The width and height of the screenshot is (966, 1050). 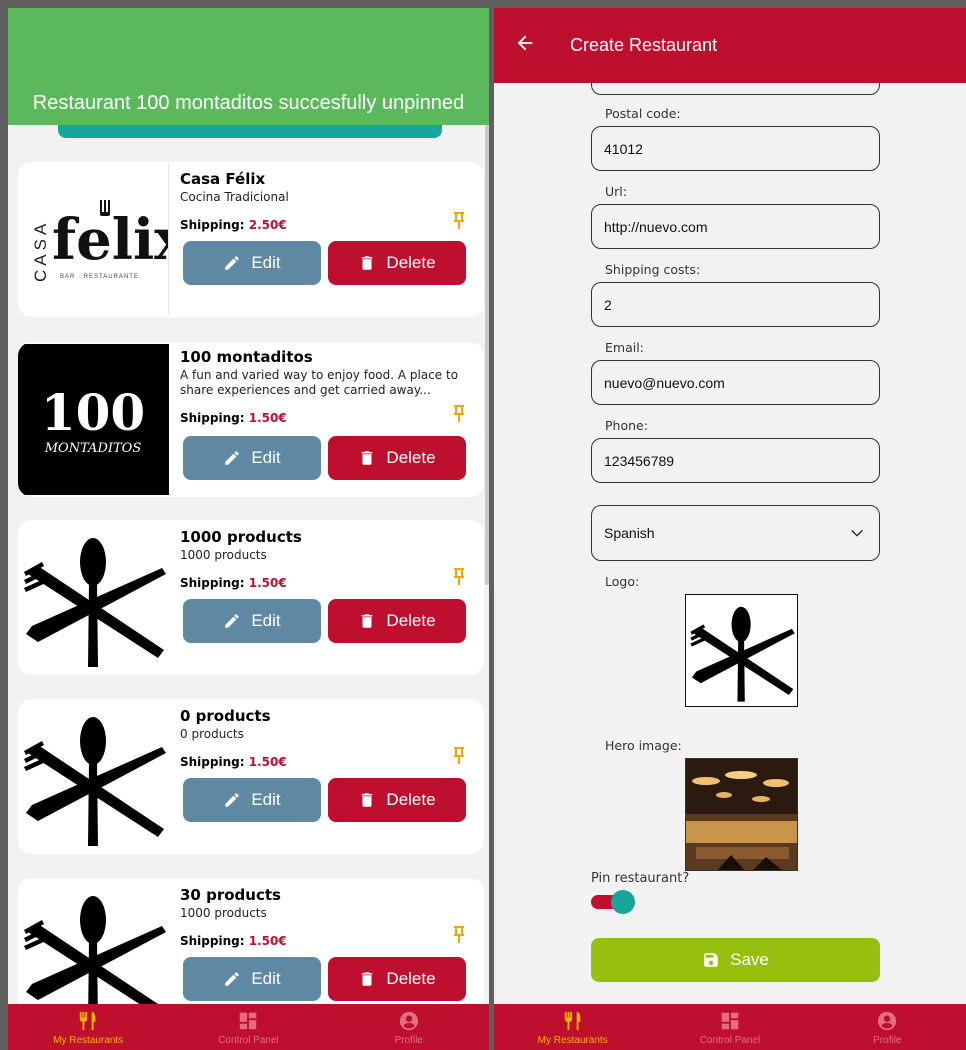 What do you see at coordinates (735, 960) in the screenshot?
I see `save-button: Save` at bounding box center [735, 960].